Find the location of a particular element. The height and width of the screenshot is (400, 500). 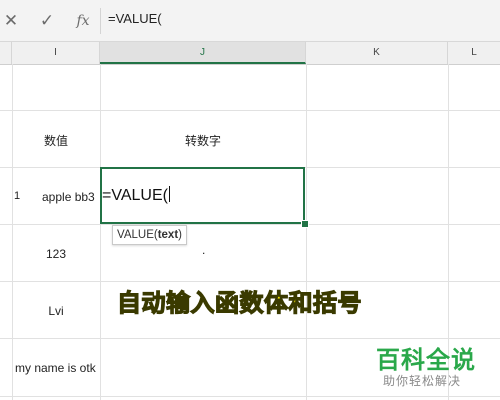

watermark-logo: 百科全说 is located at coordinates (426, 360).